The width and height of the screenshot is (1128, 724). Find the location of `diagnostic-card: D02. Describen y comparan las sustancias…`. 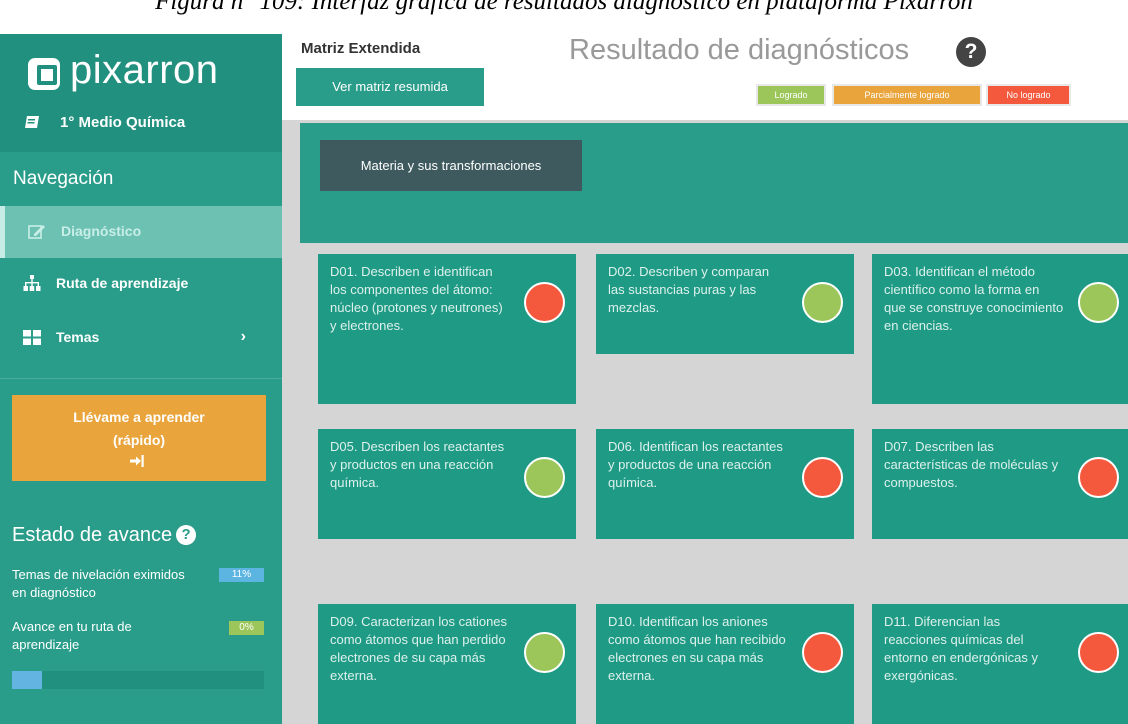

diagnostic-card: D02. Describen y comparan las sustancias… is located at coordinates (725, 304).